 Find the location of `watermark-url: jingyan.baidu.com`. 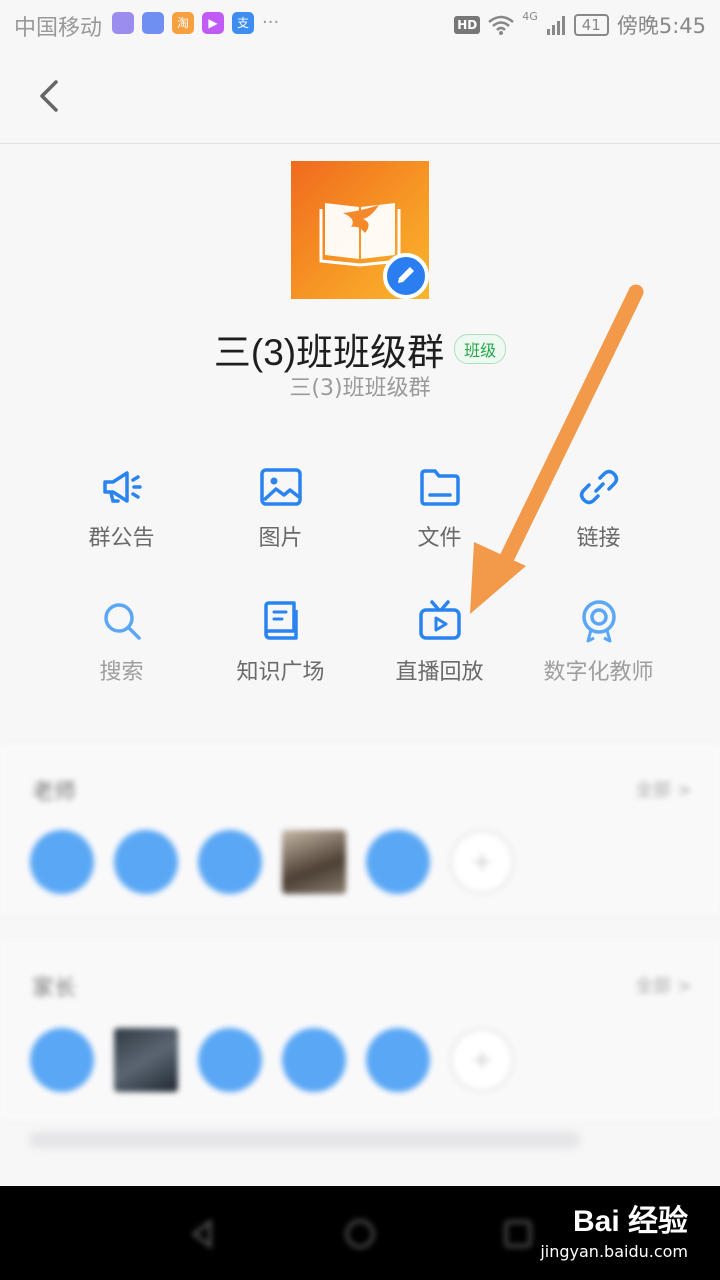

watermark-url: jingyan.baidu.com is located at coordinates (614, 1251).